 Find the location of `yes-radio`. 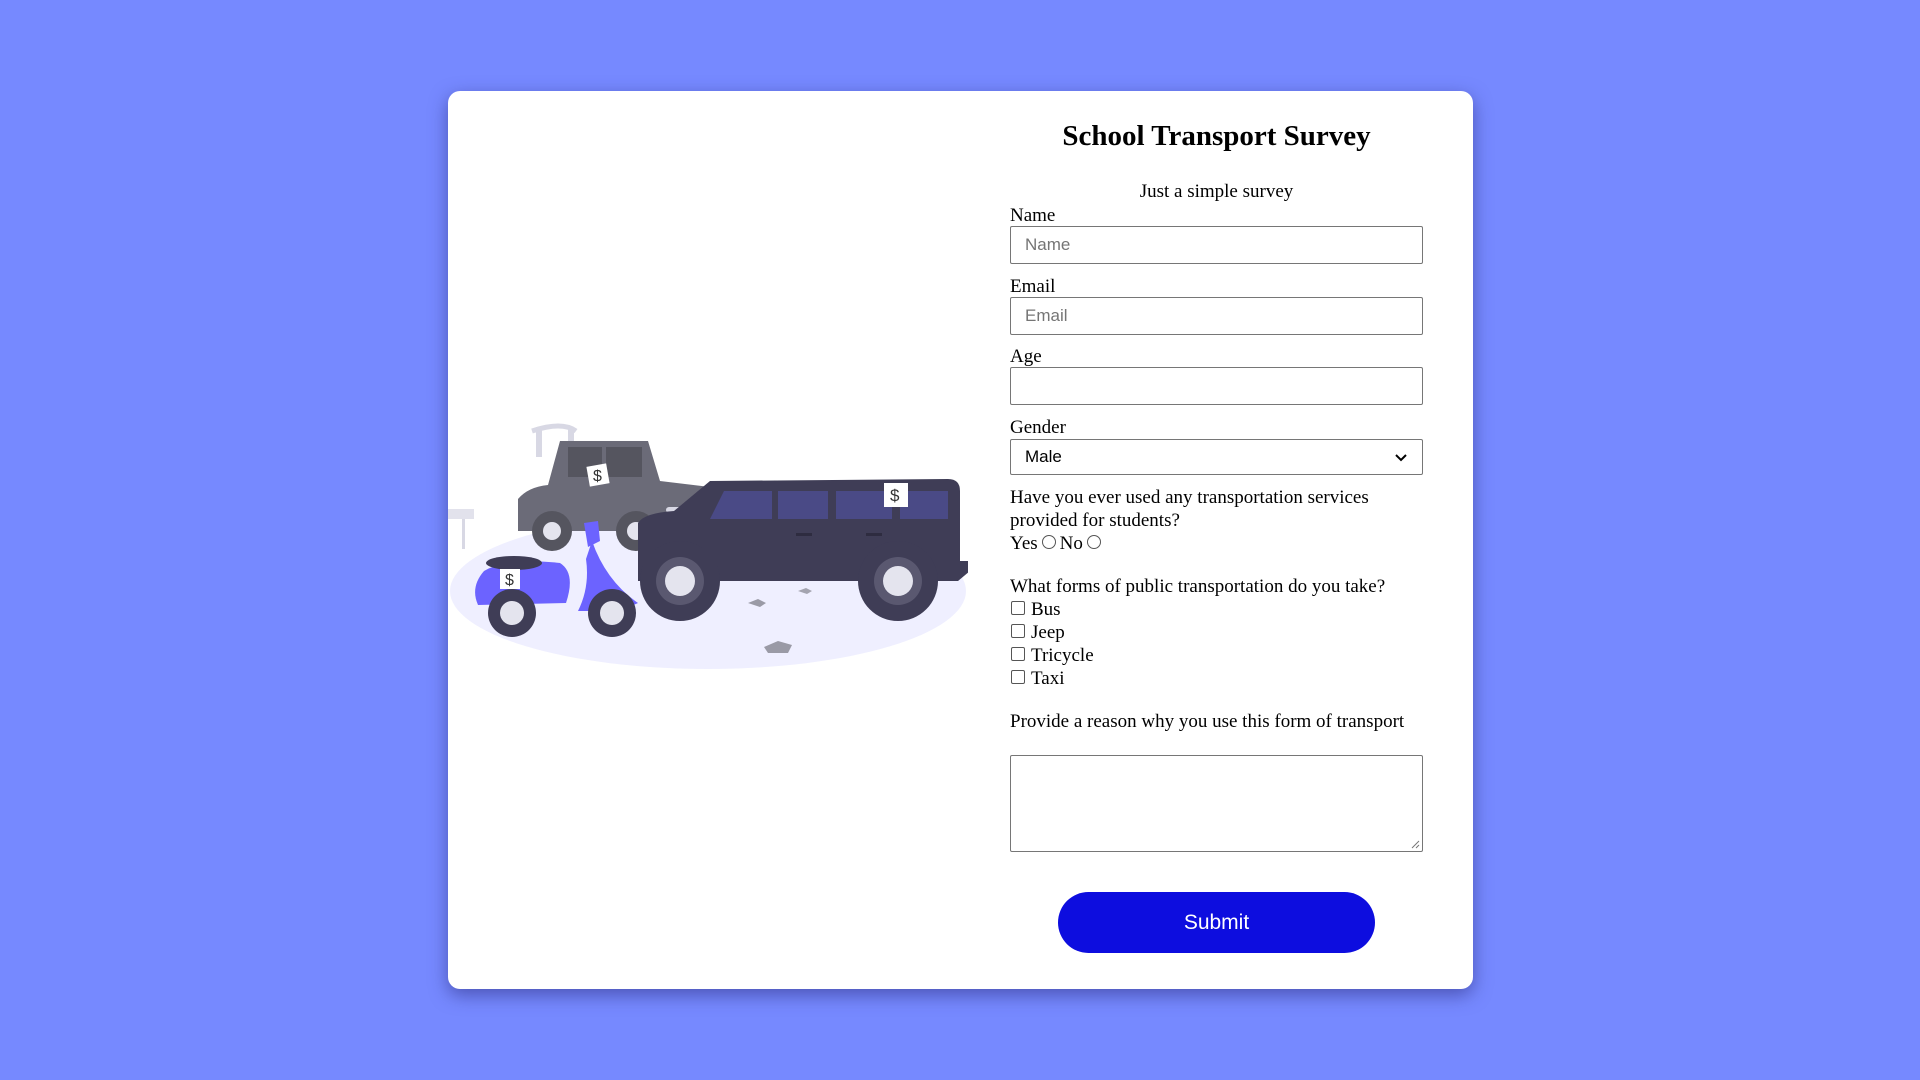

yes-radio is located at coordinates (1048, 541).